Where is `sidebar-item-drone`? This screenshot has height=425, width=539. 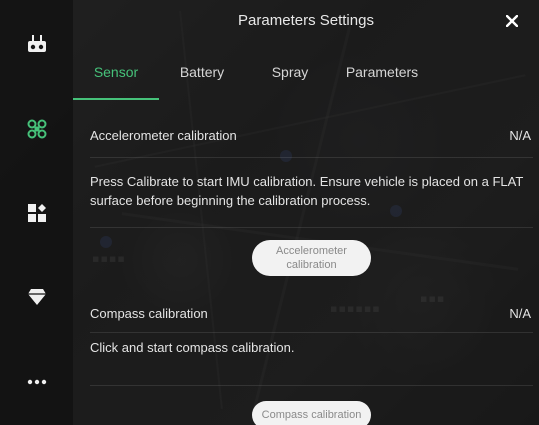 sidebar-item-drone is located at coordinates (36, 129).